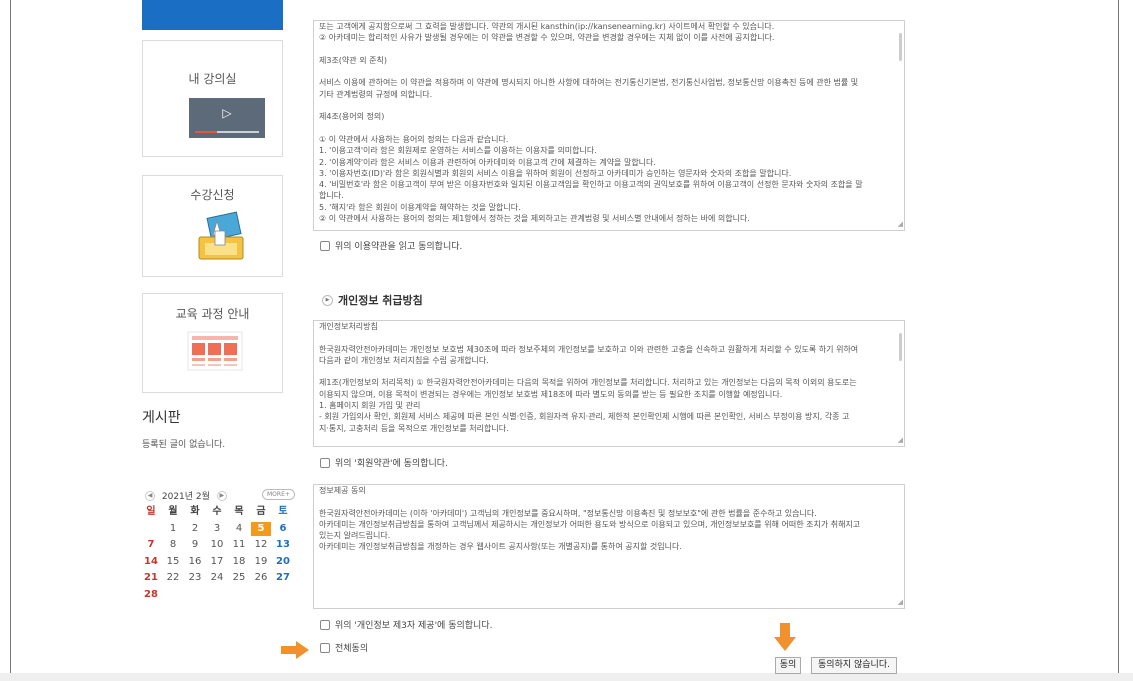 The width and height of the screenshot is (1133, 681). Describe the element at coordinates (195, 578) in the screenshot. I see `calendar-day: 23` at that location.